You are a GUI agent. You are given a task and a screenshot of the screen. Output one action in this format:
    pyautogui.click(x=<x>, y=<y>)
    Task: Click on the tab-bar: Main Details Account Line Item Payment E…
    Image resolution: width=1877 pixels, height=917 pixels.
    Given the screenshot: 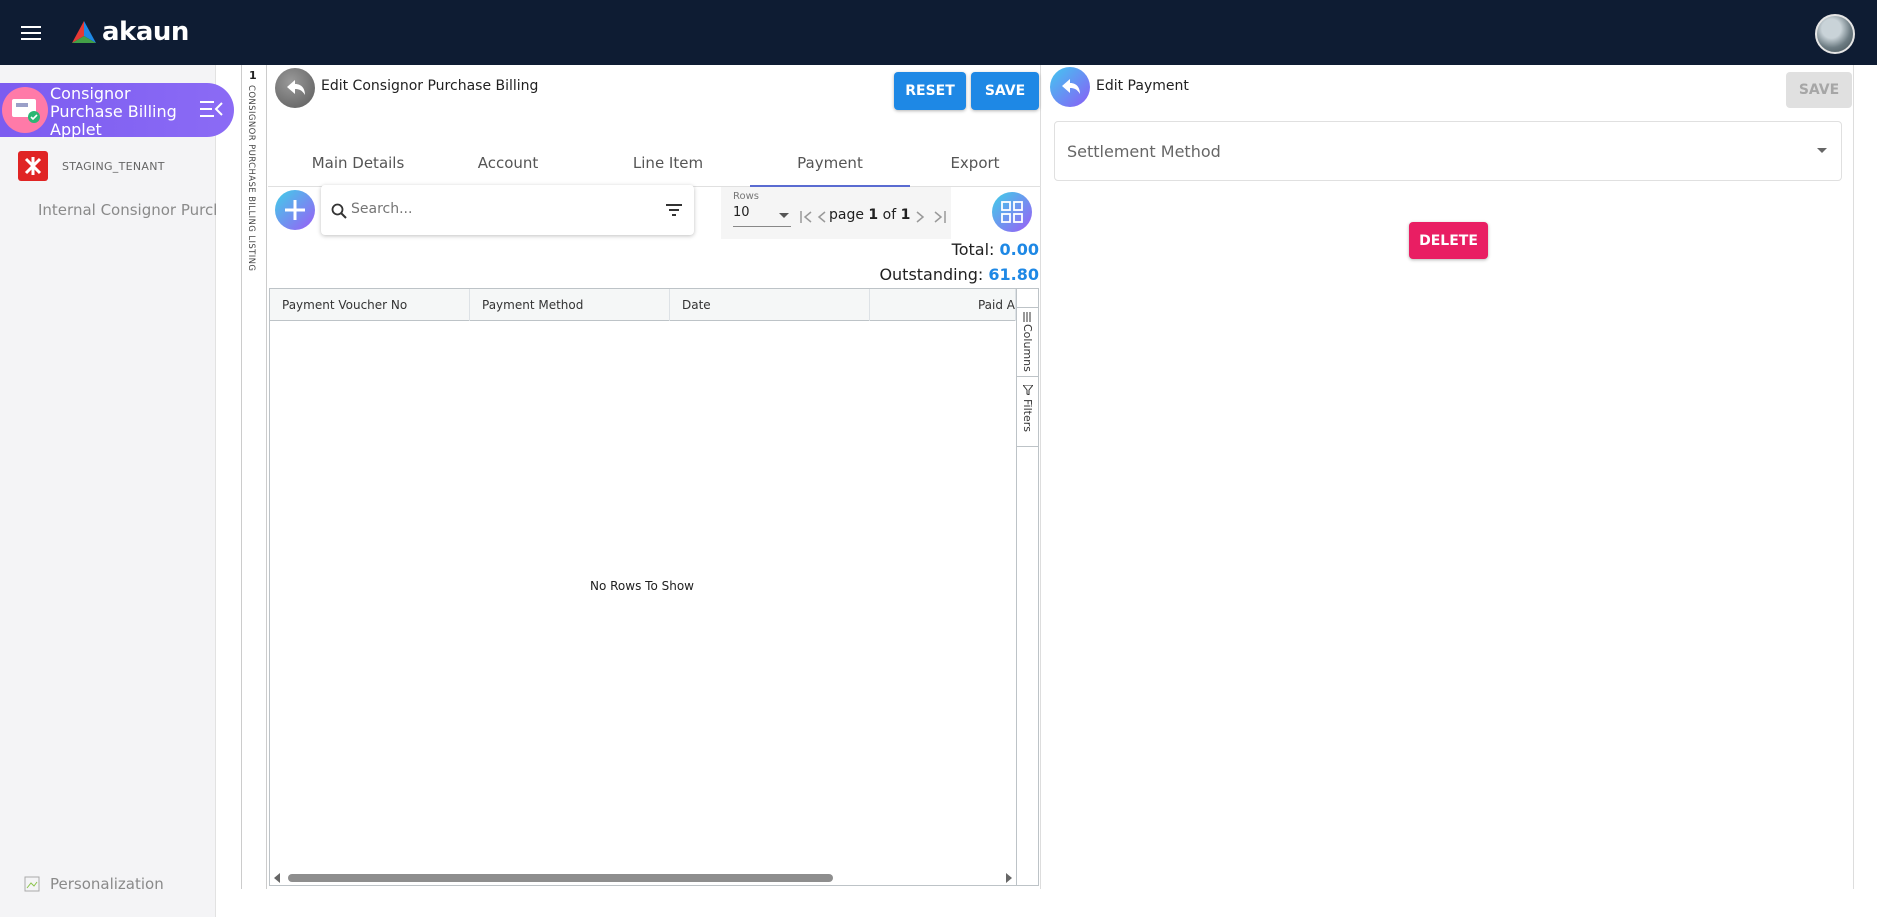 What is the action you would take?
    pyautogui.click(x=654, y=166)
    